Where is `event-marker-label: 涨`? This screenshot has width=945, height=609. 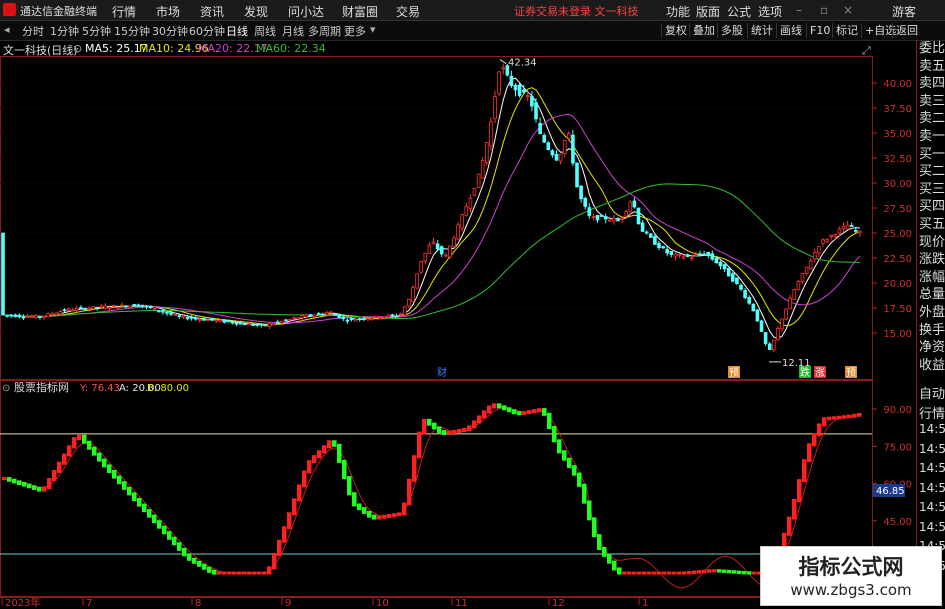 event-marker-label: 涨 is located at coordinates (820, 373).